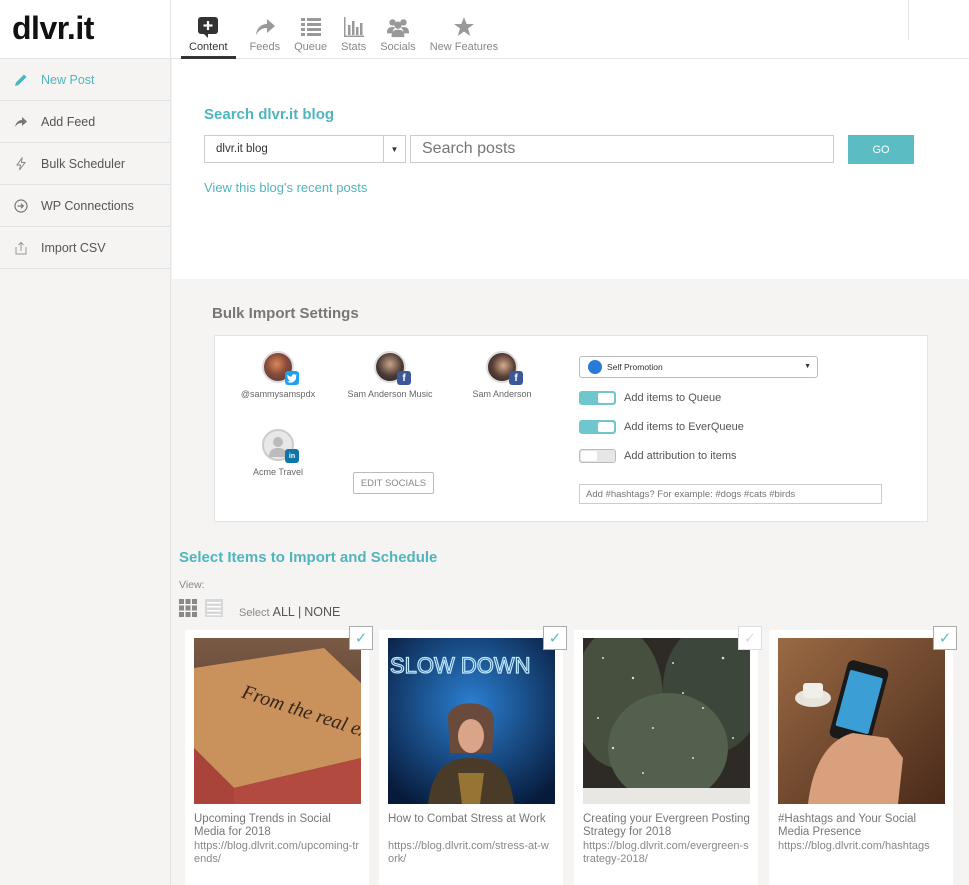  Describe the element at coordinates (53, 28) in the screenshot. I see `logo: dlvr.it` at that location.